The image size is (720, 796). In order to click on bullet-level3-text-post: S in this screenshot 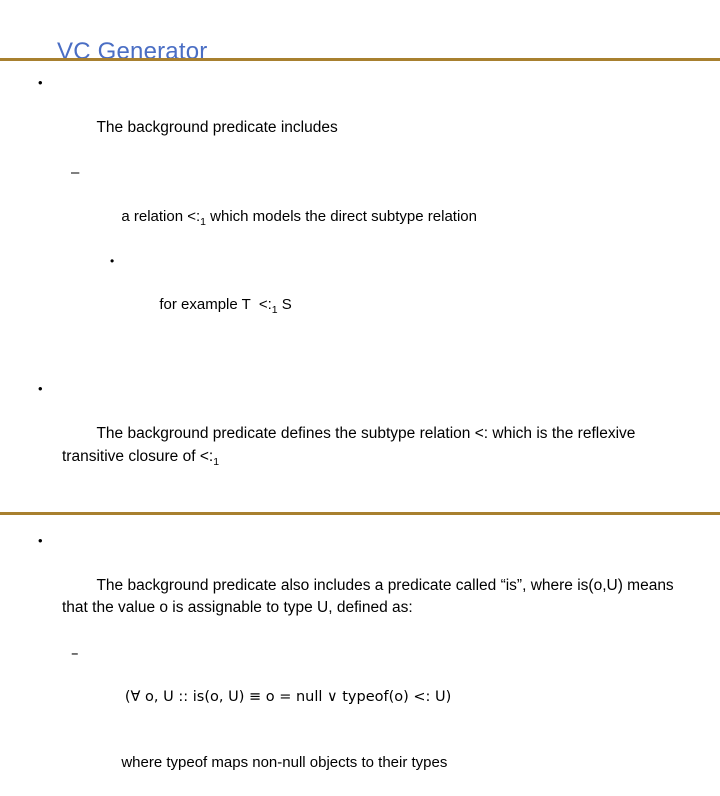, I will do `click(285, 304)`.